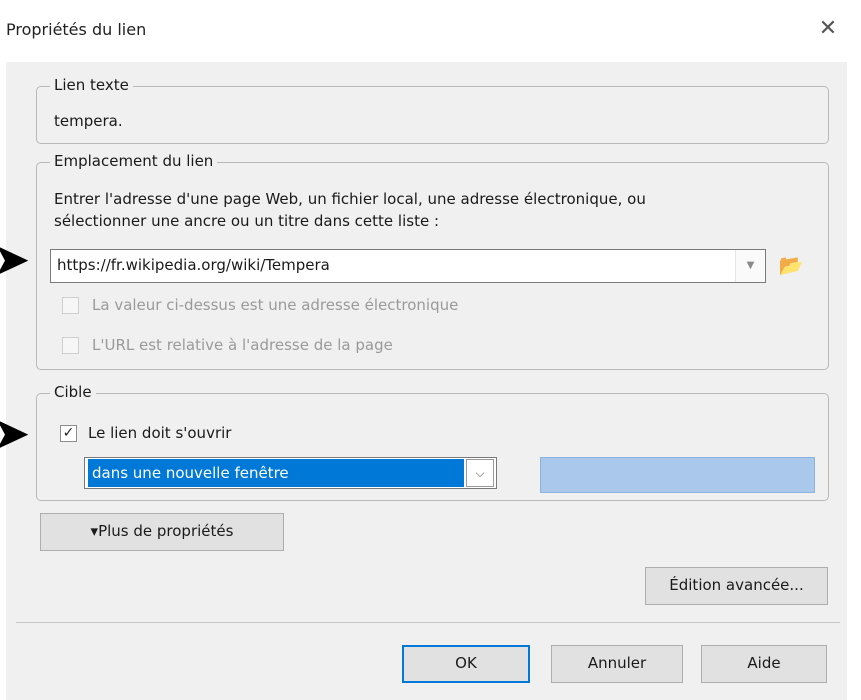 The image size is (861, 700). What do you see at coordinates (160, 433) in the screenshot?
I see `open-link-checkbox-label: Le lien doit s'ouvrir` at bounding box center [160, 433].